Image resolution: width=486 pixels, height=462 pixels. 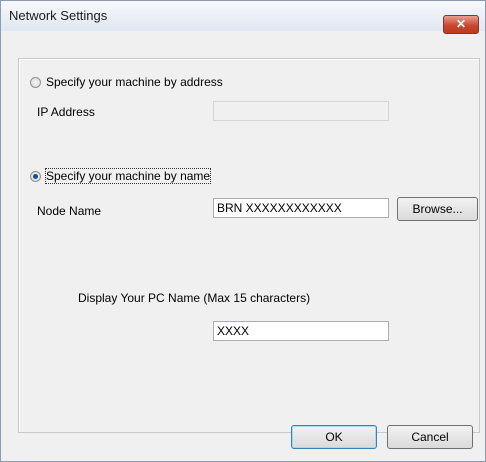 I want to click on name-radio, so click(x=35, y=176).